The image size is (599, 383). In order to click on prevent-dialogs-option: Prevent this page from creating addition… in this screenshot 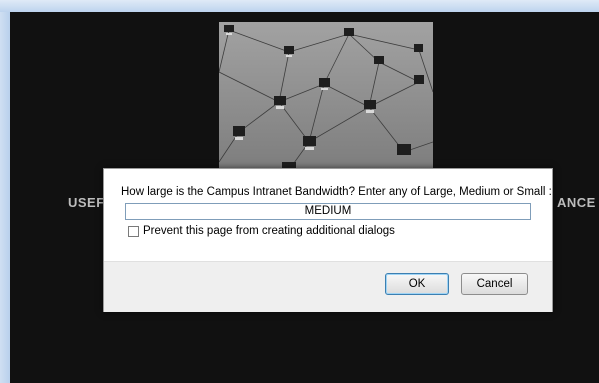, I will do `click(261, 231)`.